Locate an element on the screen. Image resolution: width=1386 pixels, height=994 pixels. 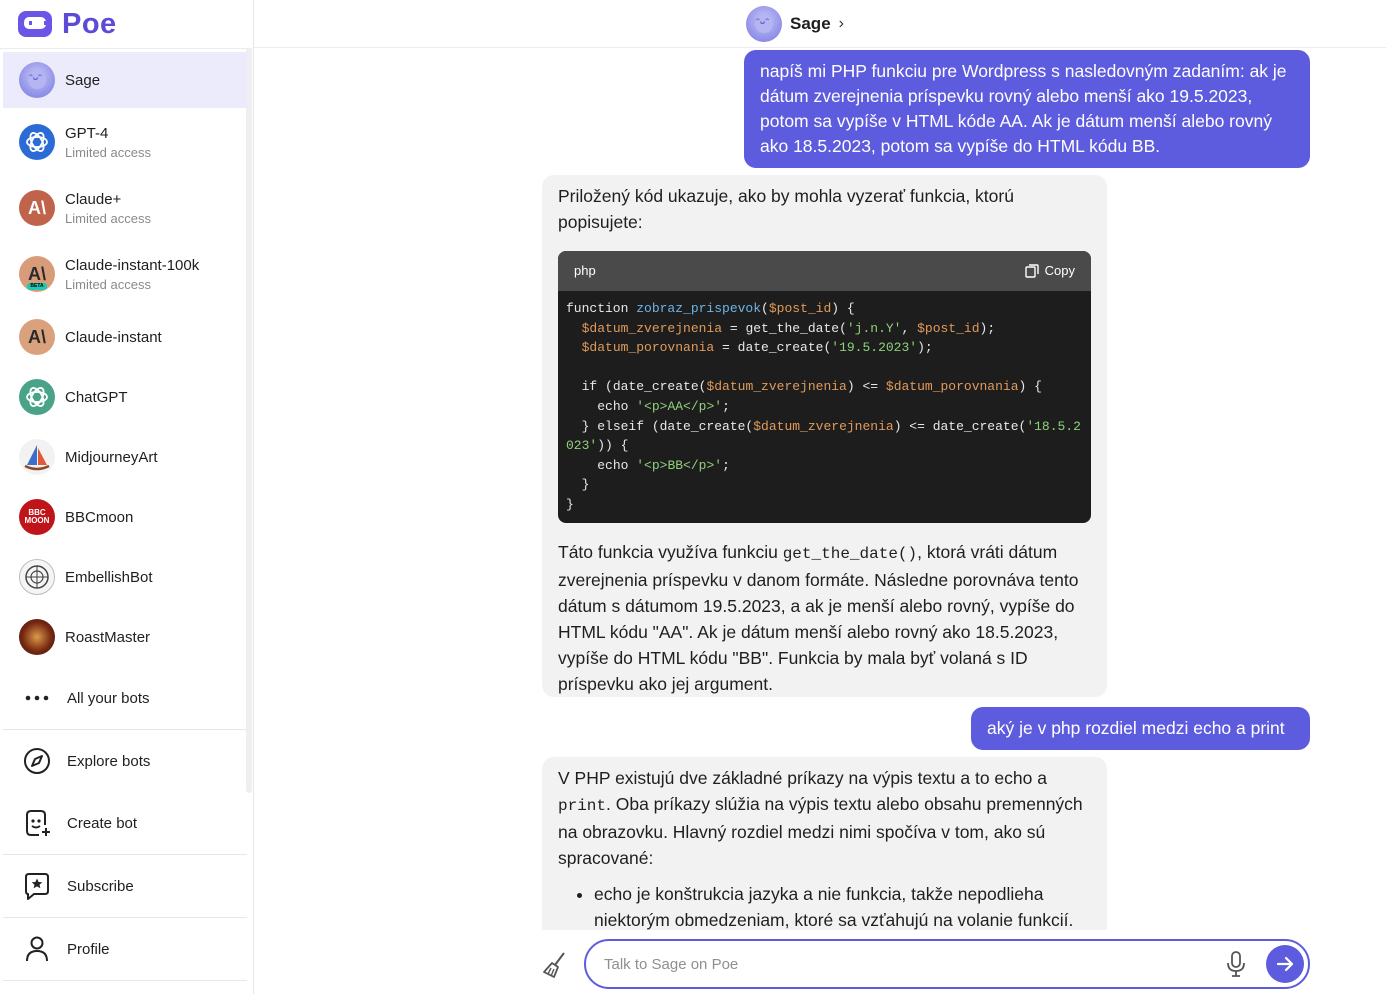
copy-icon is located at coordinates (1031, 271).